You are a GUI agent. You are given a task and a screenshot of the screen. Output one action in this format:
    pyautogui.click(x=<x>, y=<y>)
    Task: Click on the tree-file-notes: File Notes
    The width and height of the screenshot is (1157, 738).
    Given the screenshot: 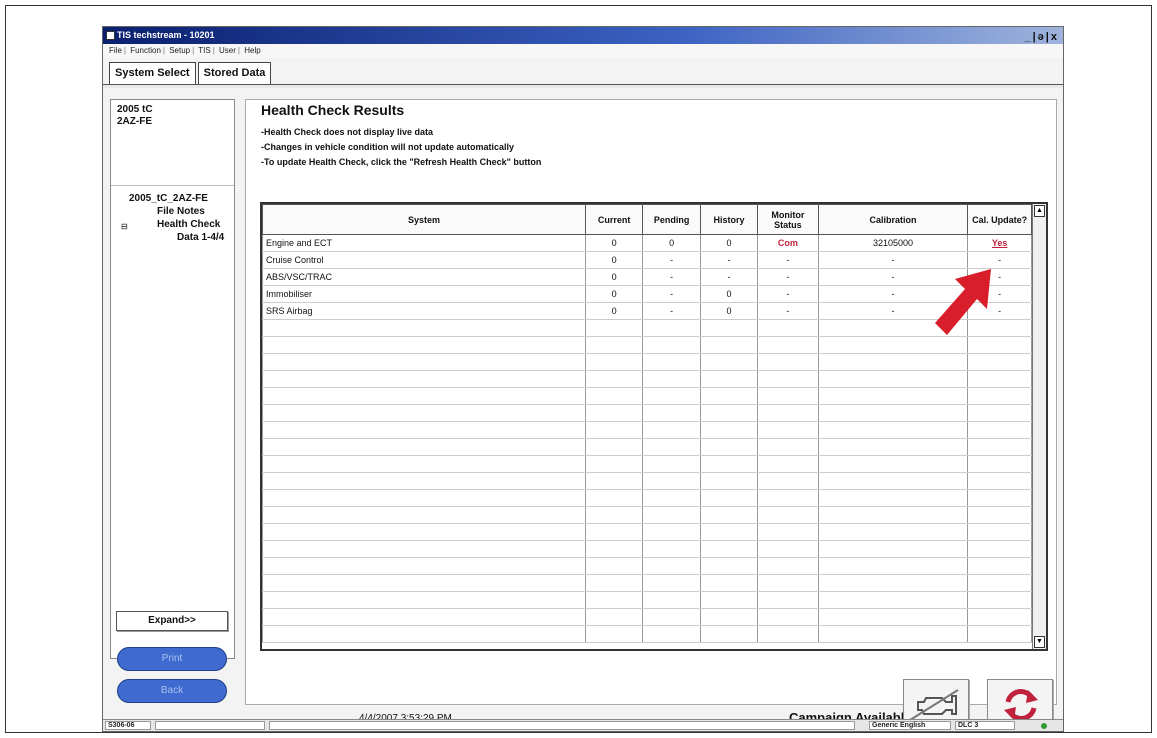 What is the action you would take?
    pyautogui.click(x=176, y=211)
    